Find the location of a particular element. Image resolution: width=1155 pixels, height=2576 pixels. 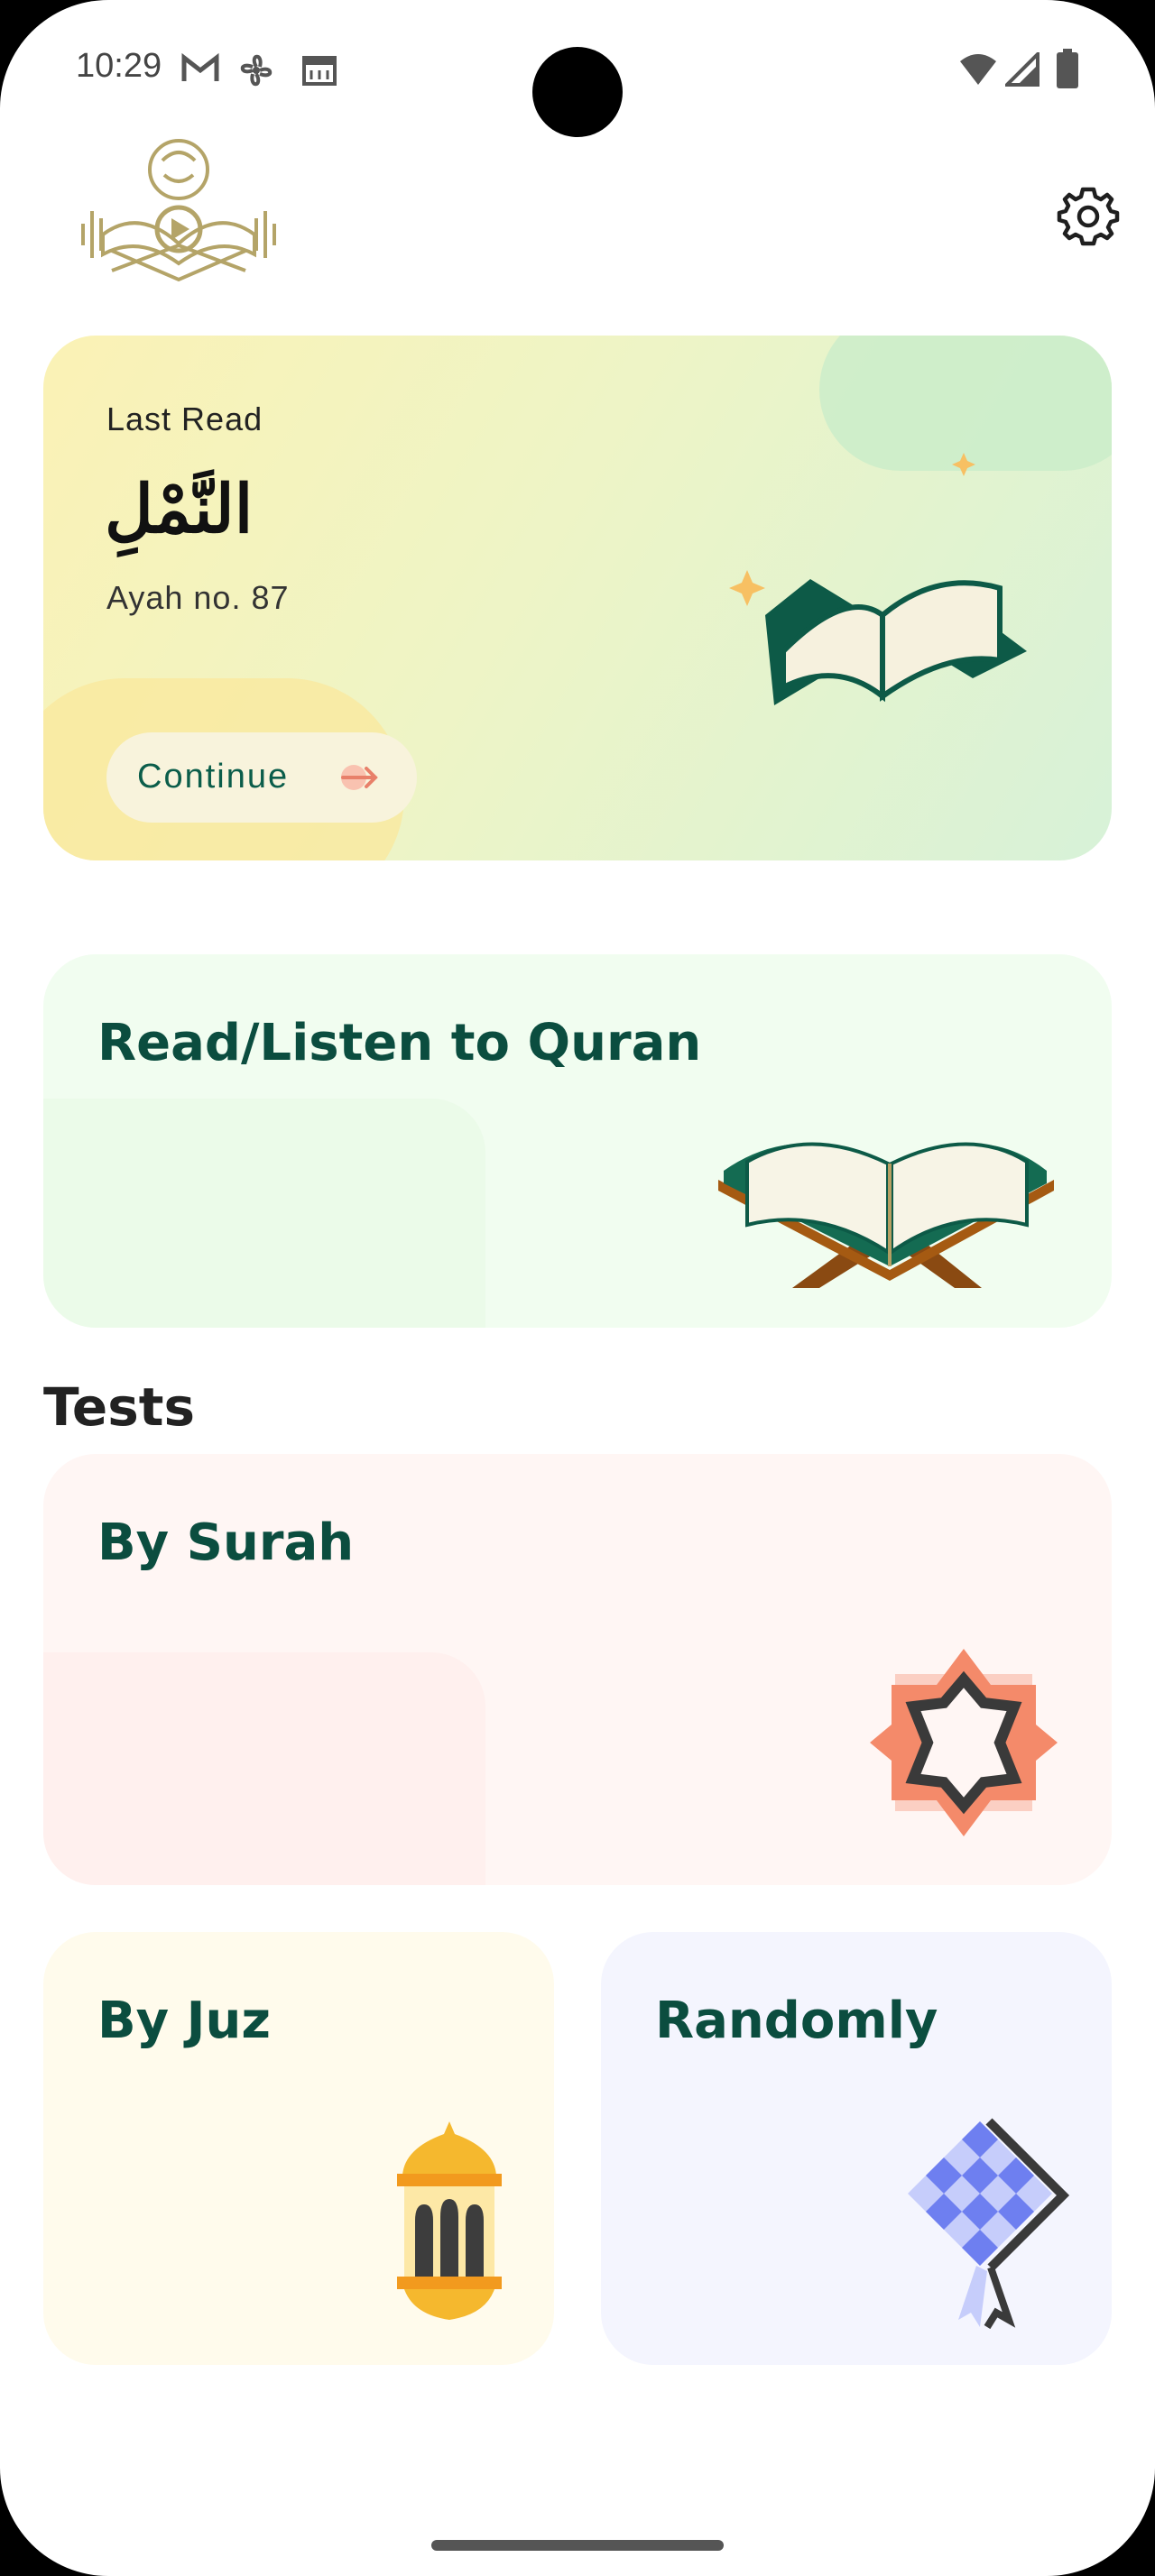

gear-icon is located at coordinates (1088, 217).